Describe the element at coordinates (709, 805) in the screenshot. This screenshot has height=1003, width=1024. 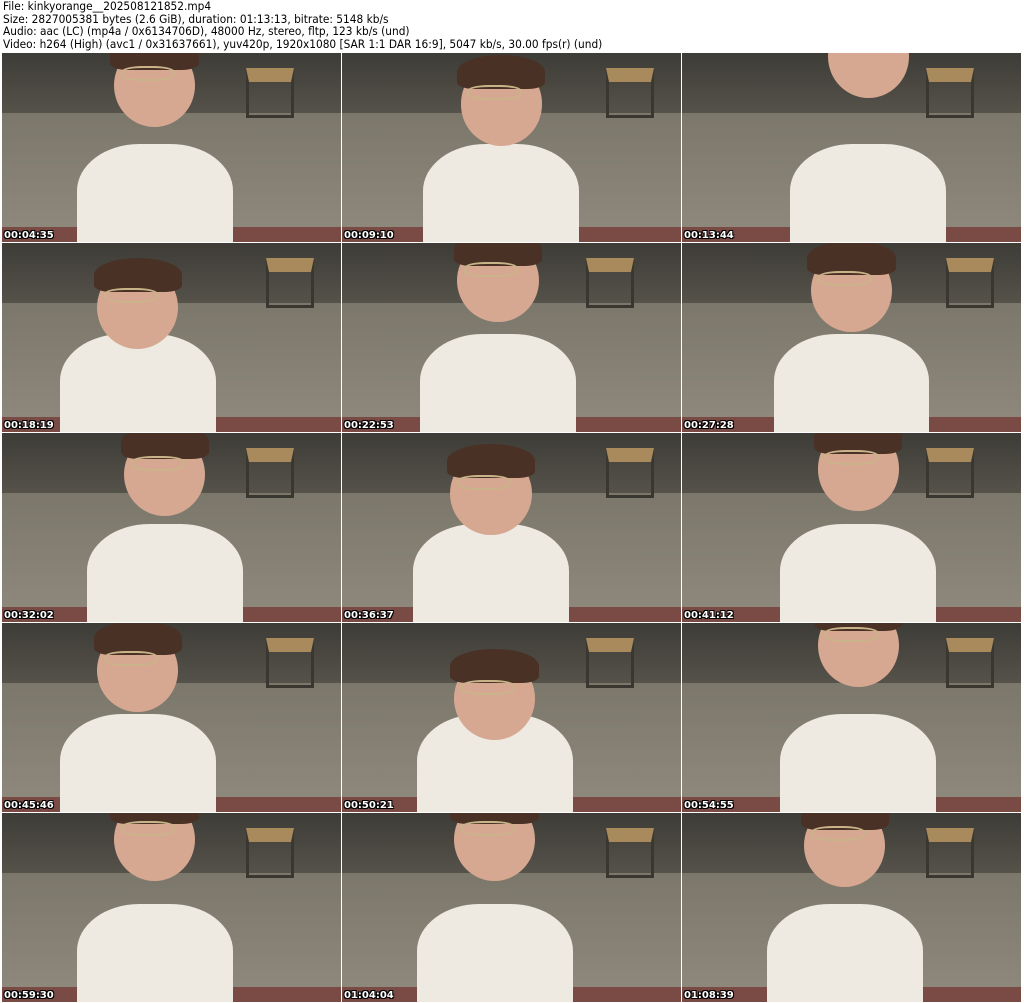
I see `timestamp: 00:54:55` at that location.